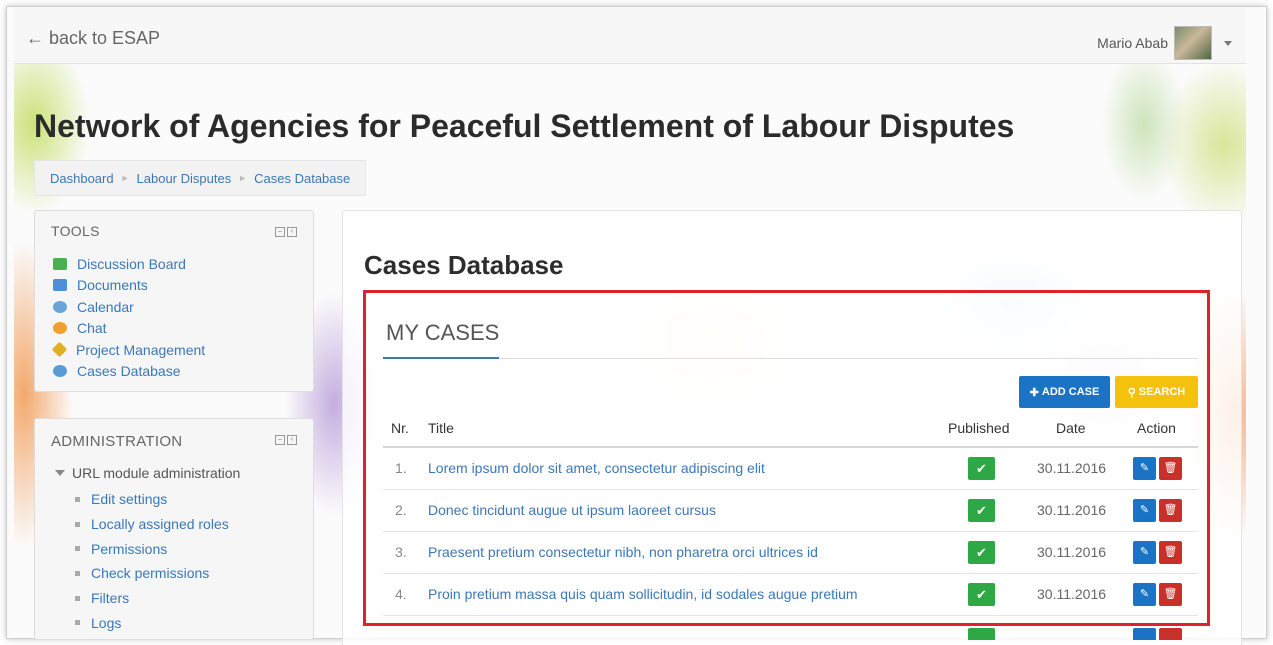 The image size is (1273, 645). Describe the element at coordinates (1156, 392) in the screenshot. I see `search-button: ⚲ SEARCH` at that location.